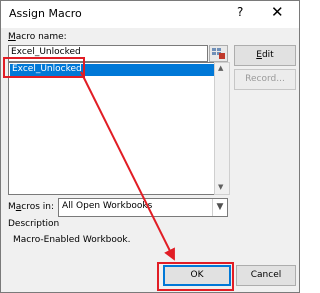  What do you see at coordinates (34, 224) in the screenshot?
I see `description-heading: Description` at bounding box center [34, 224].